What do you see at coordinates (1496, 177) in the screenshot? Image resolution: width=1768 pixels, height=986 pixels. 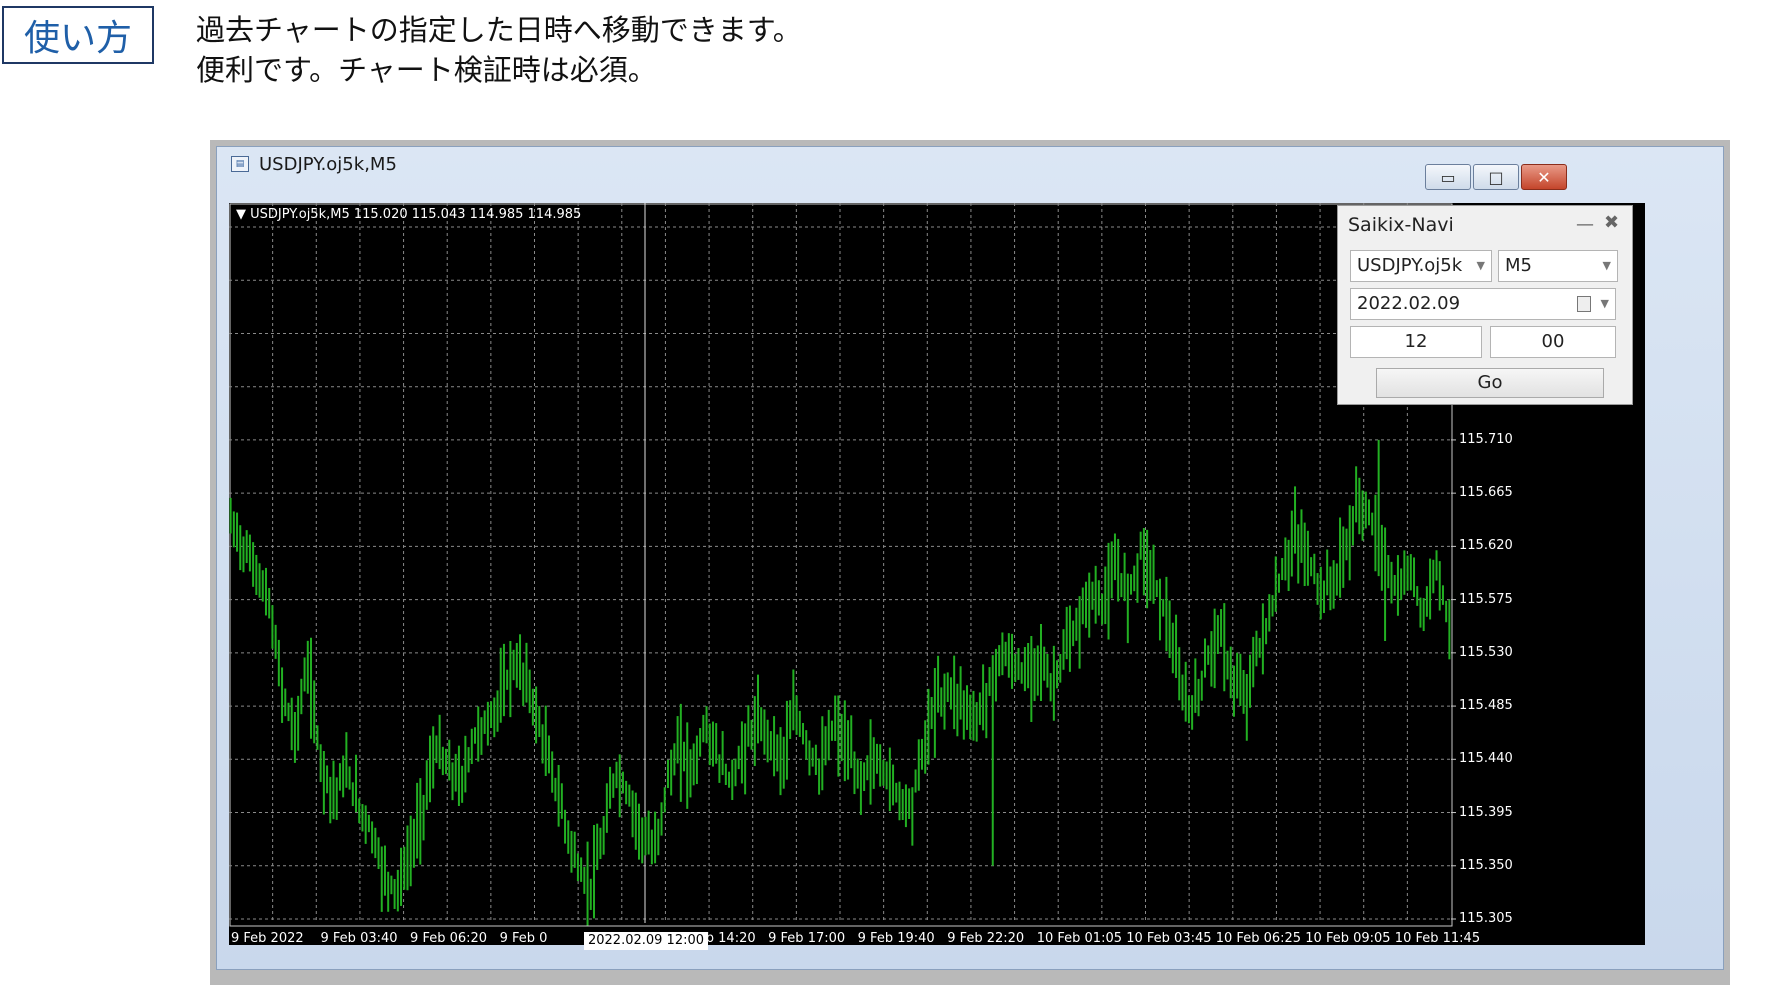 I see `maximize-button: □` at bounding box center [1496, 177].